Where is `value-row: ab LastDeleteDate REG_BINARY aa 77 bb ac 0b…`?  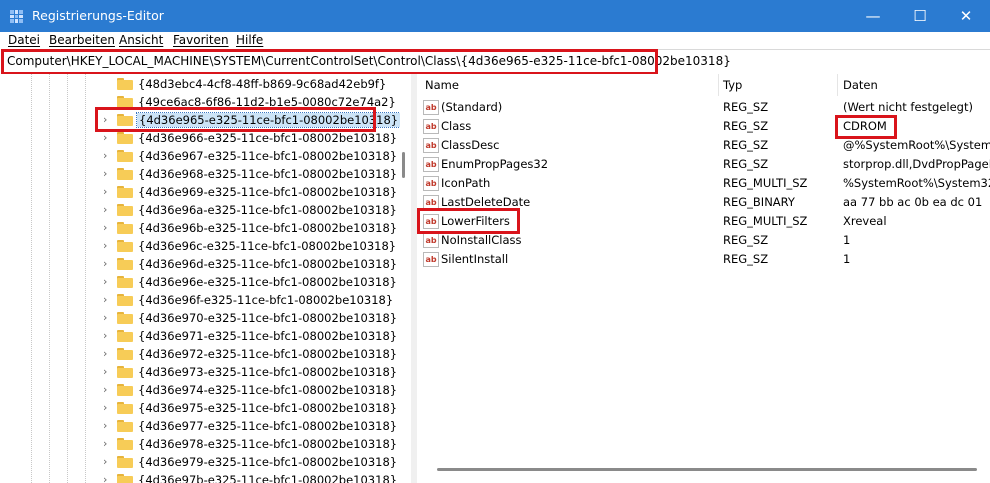
value-row: ab LastDeleteDate REG_BINARY aa 77 bb ac 0b… is located at coordinates (703, 202).